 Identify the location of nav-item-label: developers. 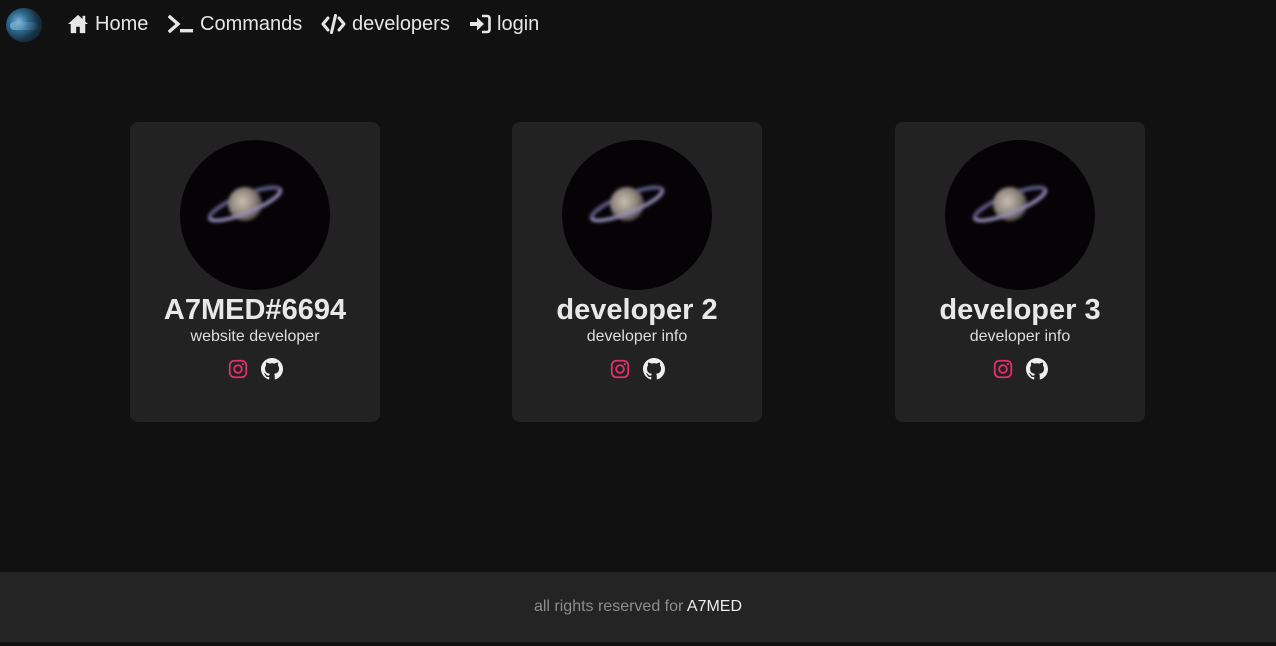
(401, 23).